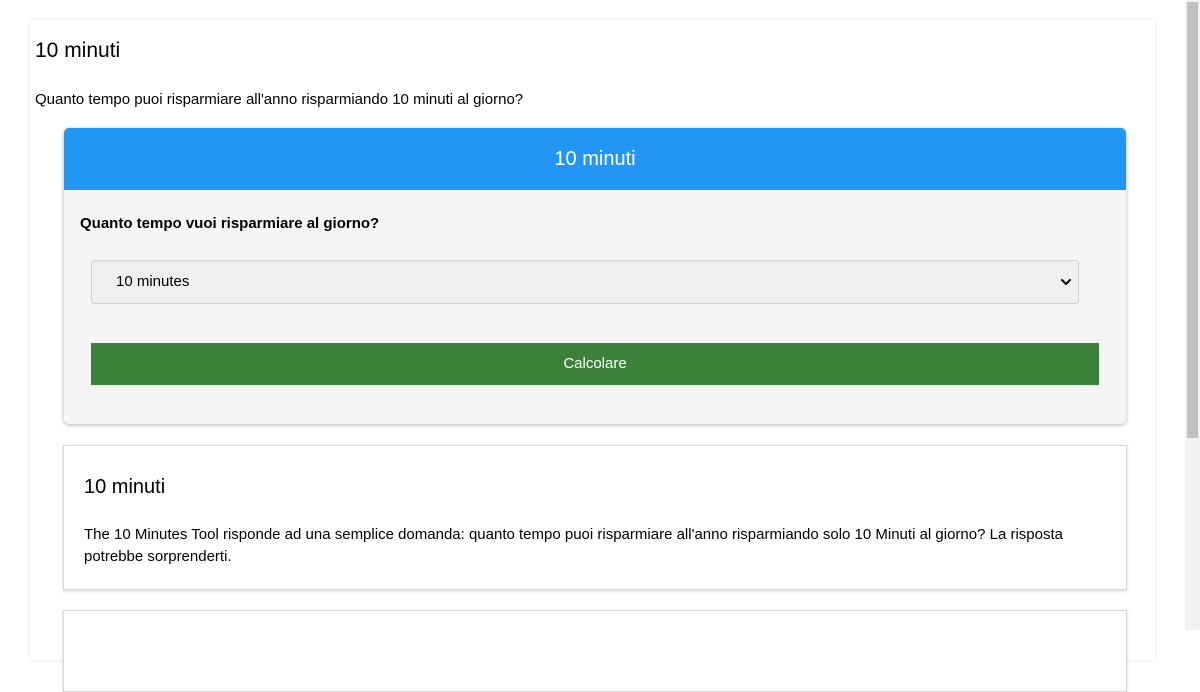  Describe the element at coordinates (1192, 220) in the screenshot. I see `scrollbar-thumb` at that location.